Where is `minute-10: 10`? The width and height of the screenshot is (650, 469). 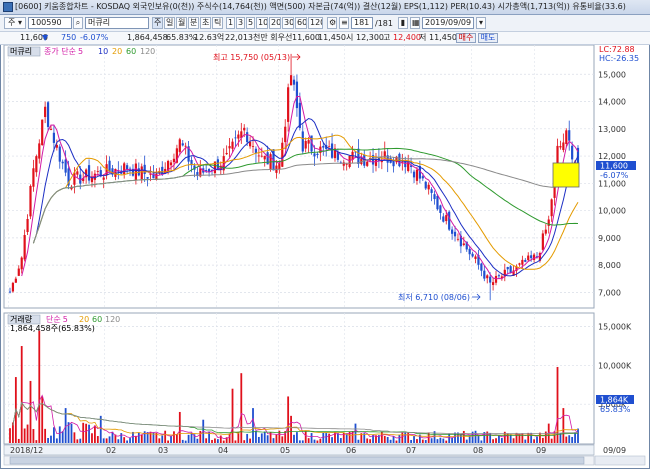 minute-10: 10 is located at coordinates (262, 23).